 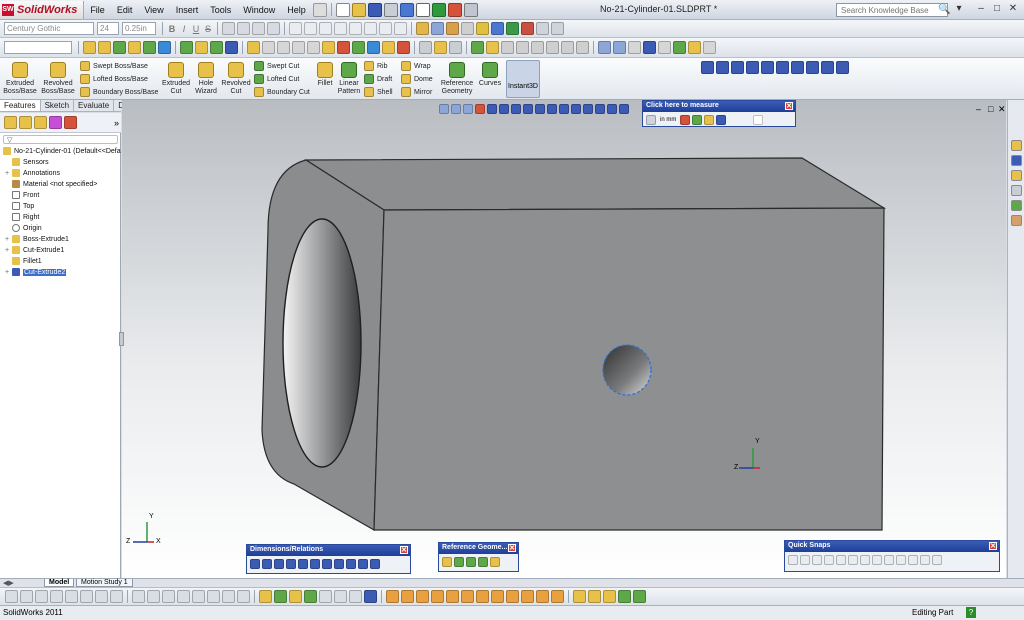 What do you see at coordinates (447, 562) in the screenshot?
I see `plane-icon` at bounding box center [447, 562].